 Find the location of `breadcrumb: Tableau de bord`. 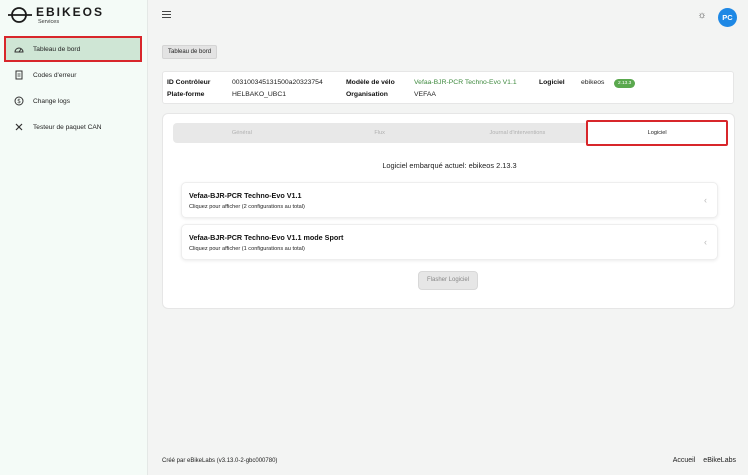

breadcrumb: Tableau de bord is located at coordinates (190, 52).